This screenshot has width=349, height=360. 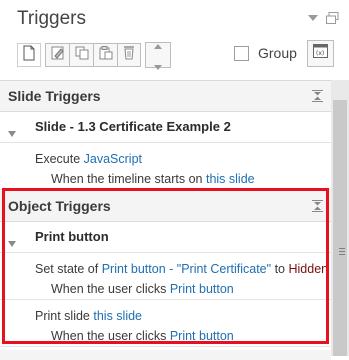 I want to click on condition-mid: on, so click(x=195, y=179).